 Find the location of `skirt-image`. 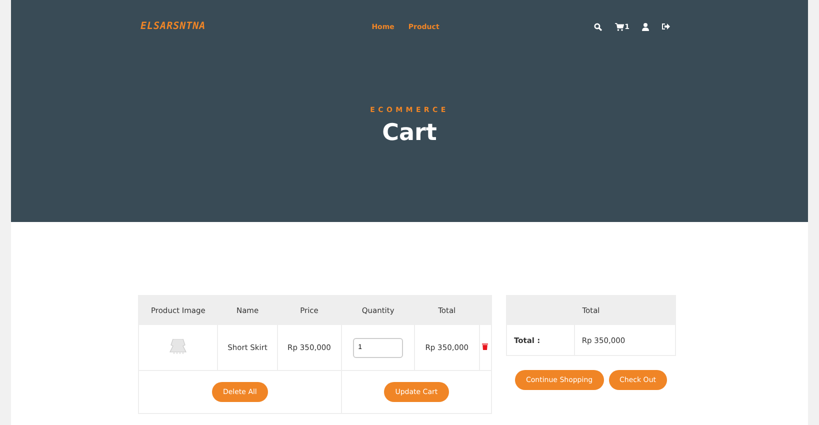

skirt-image is located at coordinates (178, 346).